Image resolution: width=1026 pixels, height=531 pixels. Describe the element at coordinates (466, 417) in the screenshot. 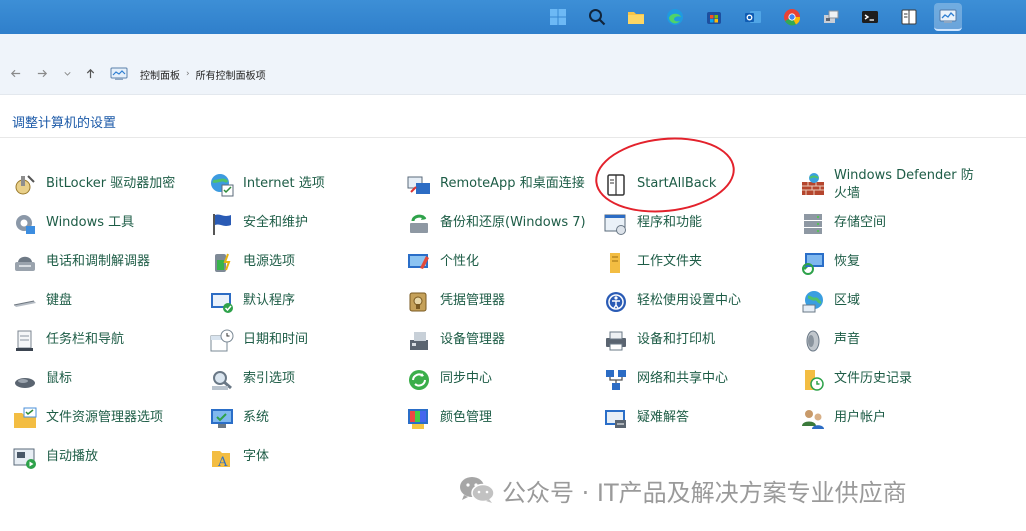

I see `item-label: 颜色管理` at that location.